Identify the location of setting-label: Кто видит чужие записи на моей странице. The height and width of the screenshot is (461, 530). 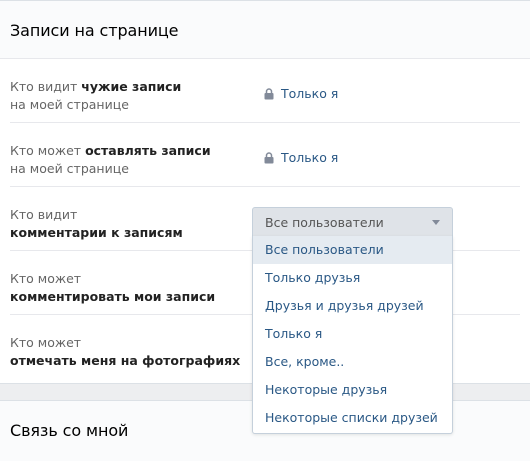
(96, 95).